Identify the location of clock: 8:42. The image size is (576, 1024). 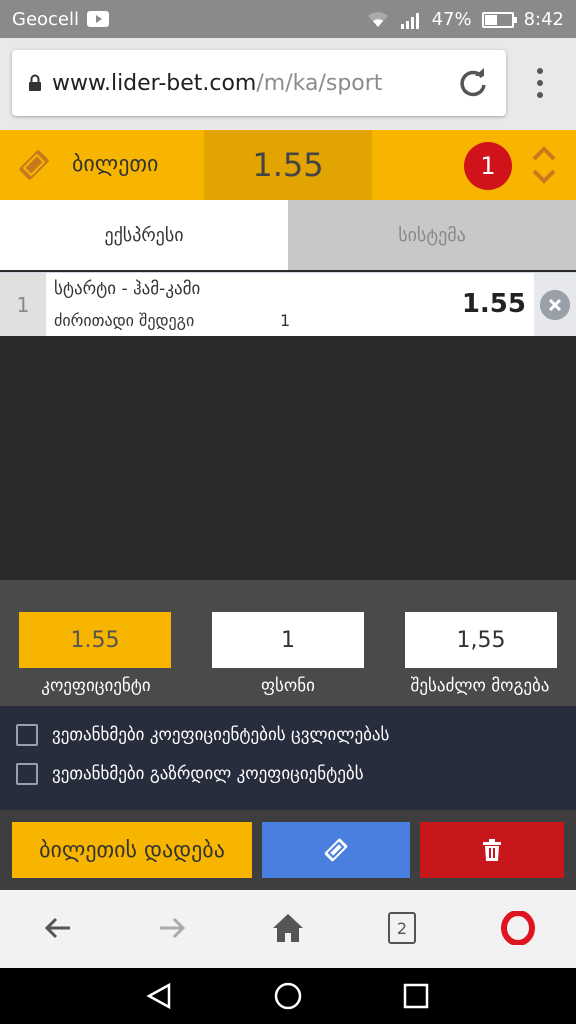
(543, 19).